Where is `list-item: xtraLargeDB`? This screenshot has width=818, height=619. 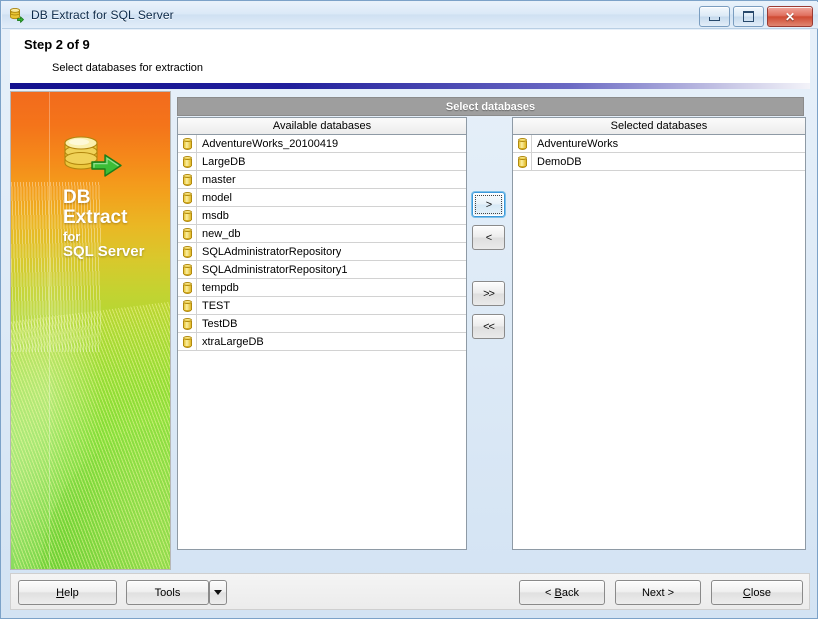
list-item: xtraLargeDB is located at coordinates (322, 341).